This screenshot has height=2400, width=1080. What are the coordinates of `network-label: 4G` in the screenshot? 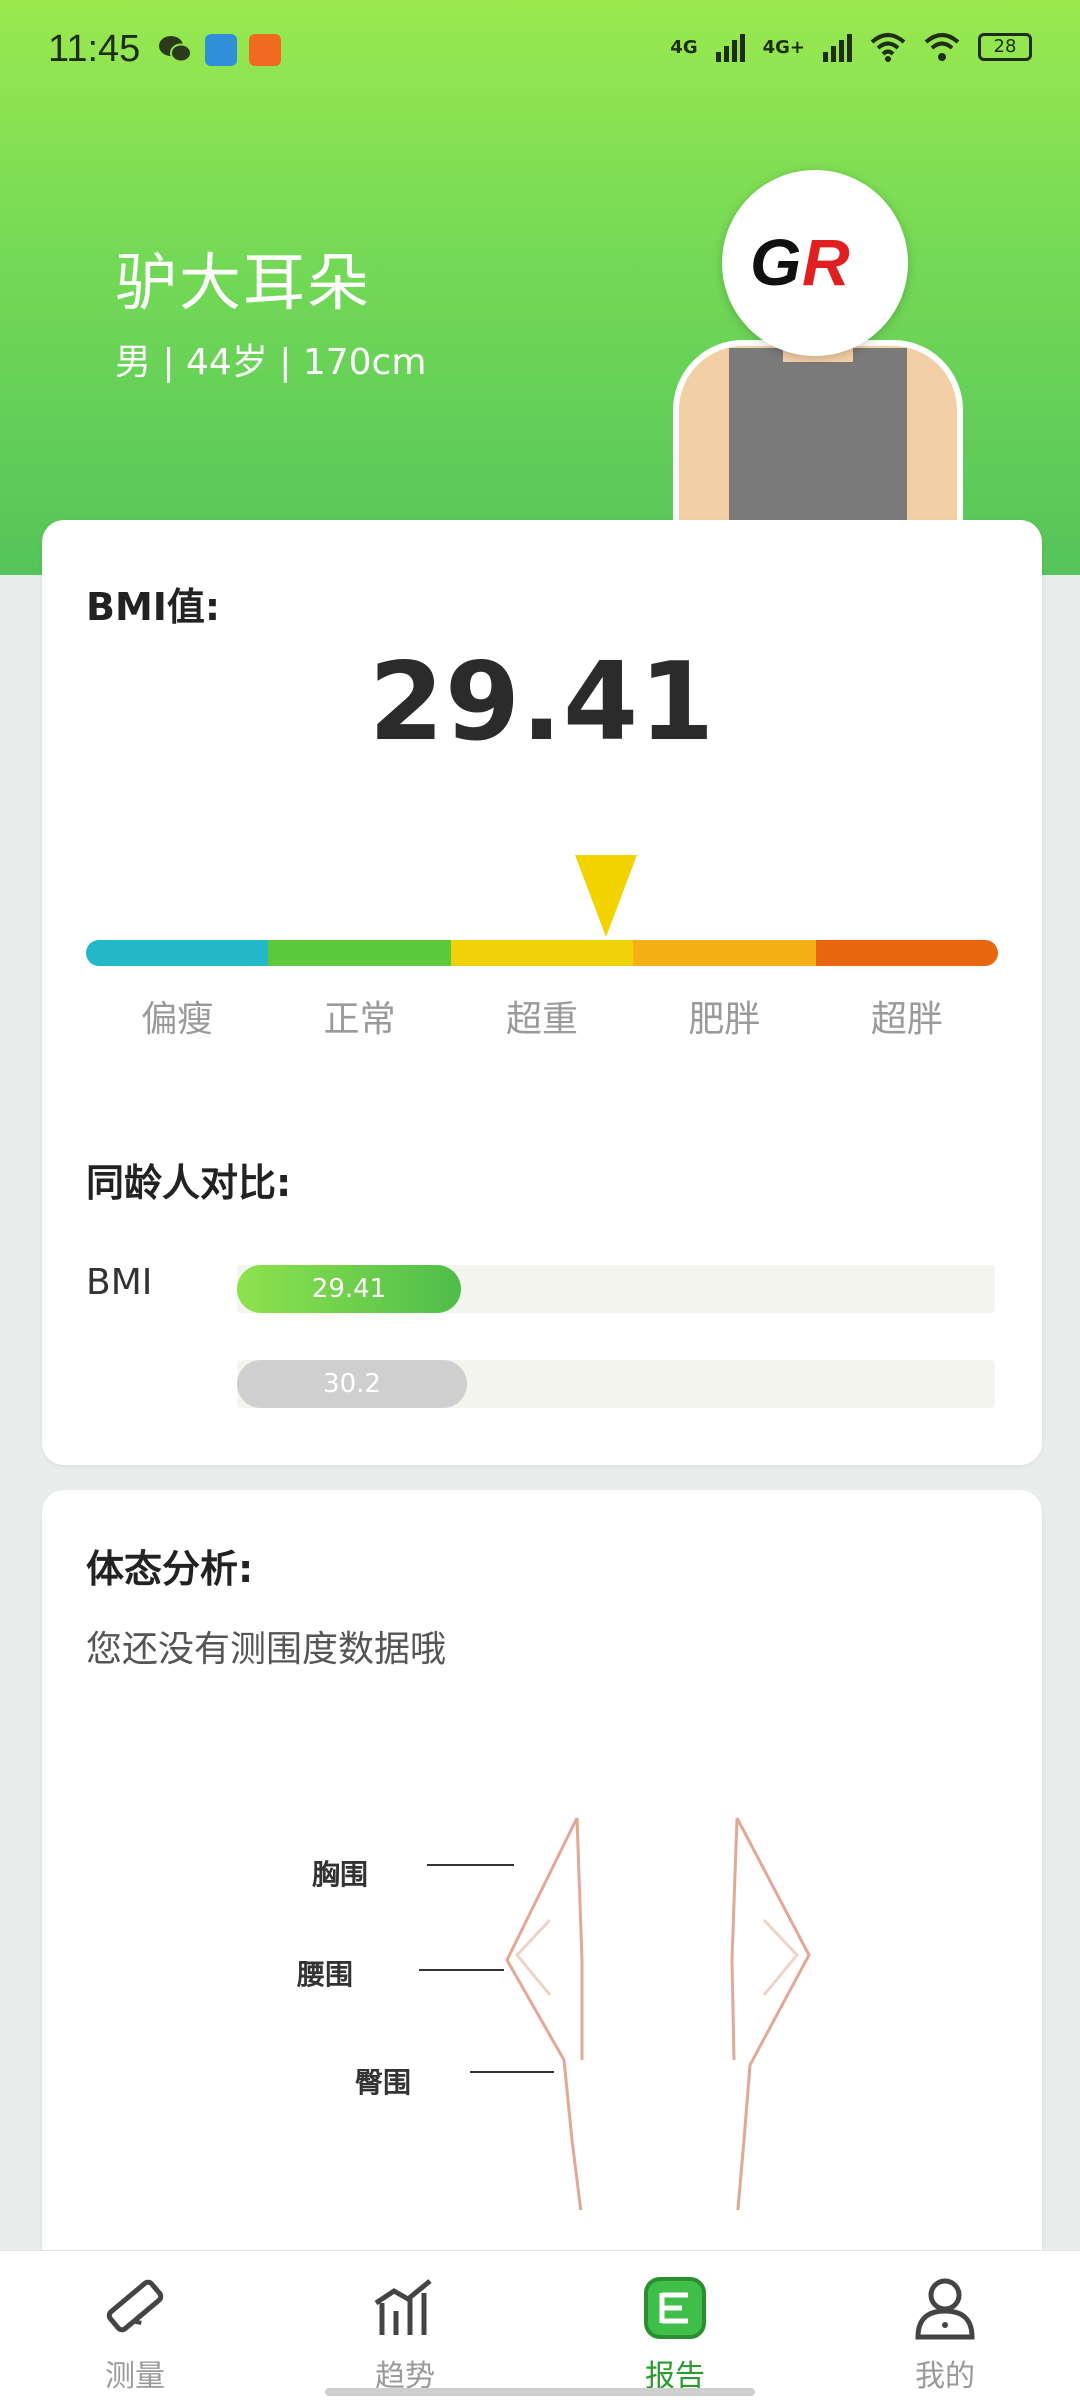 It's located at (684, 47).